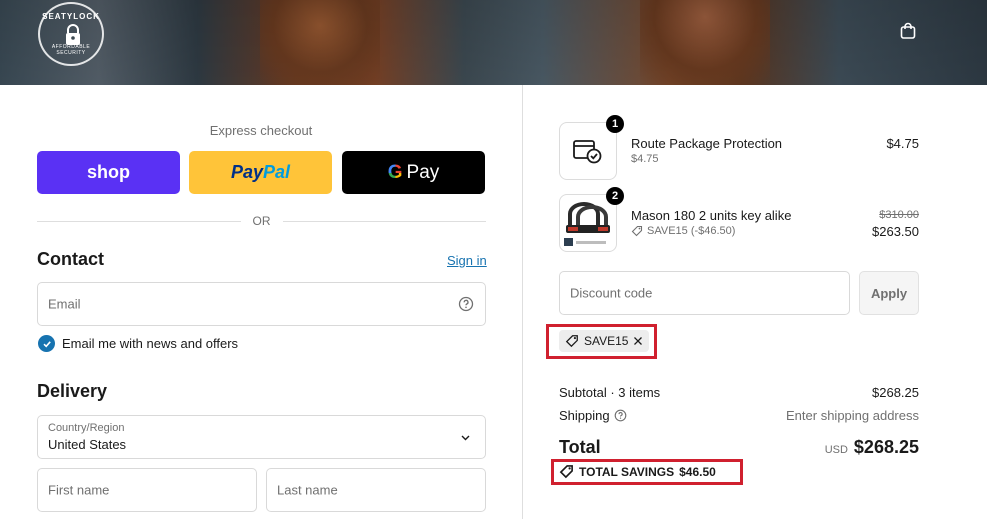  I want to click on item-discount-text: SAVE15 (-$46.50), so click(691, 231).